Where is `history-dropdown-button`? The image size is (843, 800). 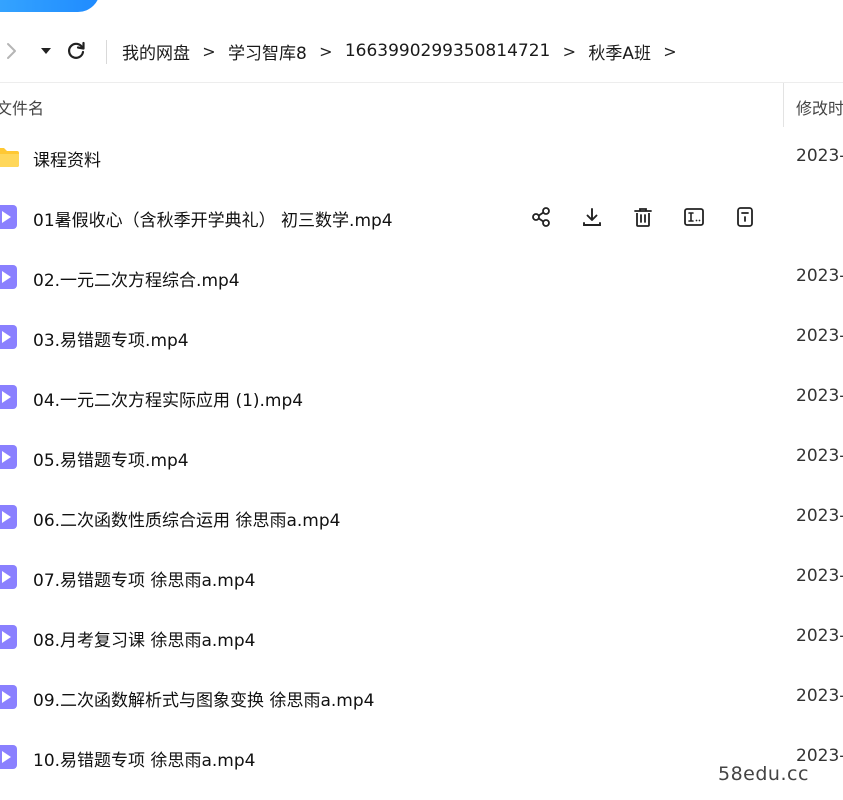
history-dropdown-button is located at coordinates (46, 51).